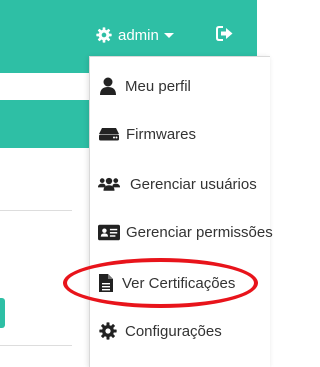 This screenshot has height=367, width=320. I want to click on id-card-icon, so click(109, 232).